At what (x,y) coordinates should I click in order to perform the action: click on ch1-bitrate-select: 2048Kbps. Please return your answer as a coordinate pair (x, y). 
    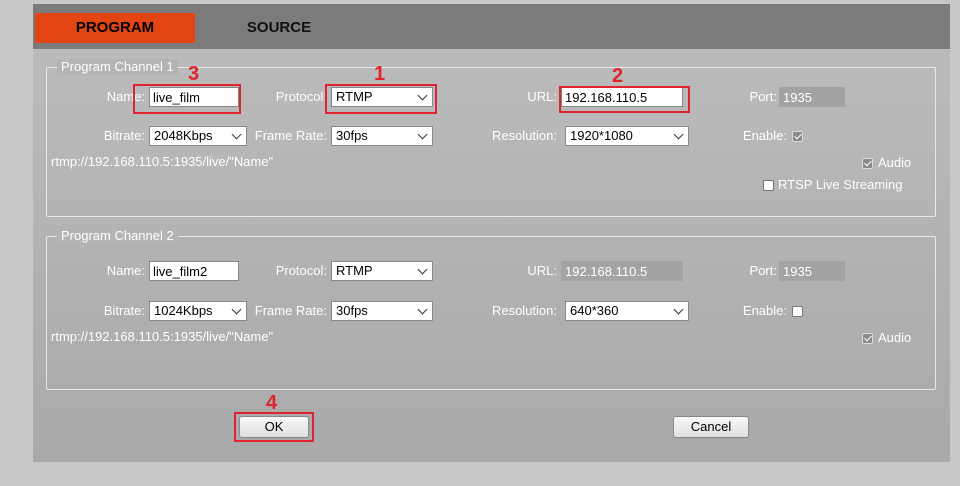
    Looking at the image, I should click on (198, 136).